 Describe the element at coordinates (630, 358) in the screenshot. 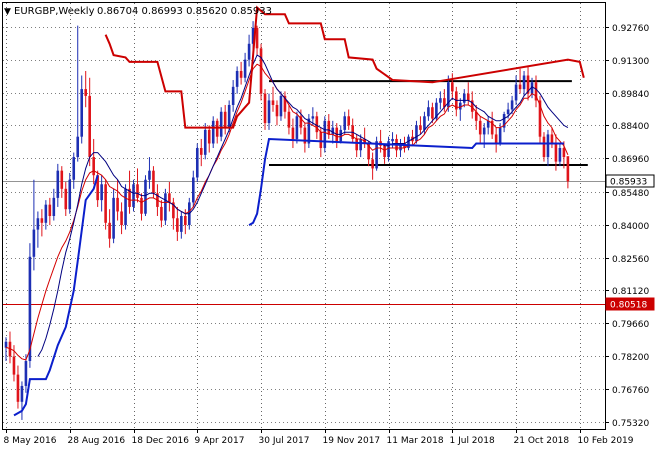

I see `price-tick-label: 0.78200` at that location.